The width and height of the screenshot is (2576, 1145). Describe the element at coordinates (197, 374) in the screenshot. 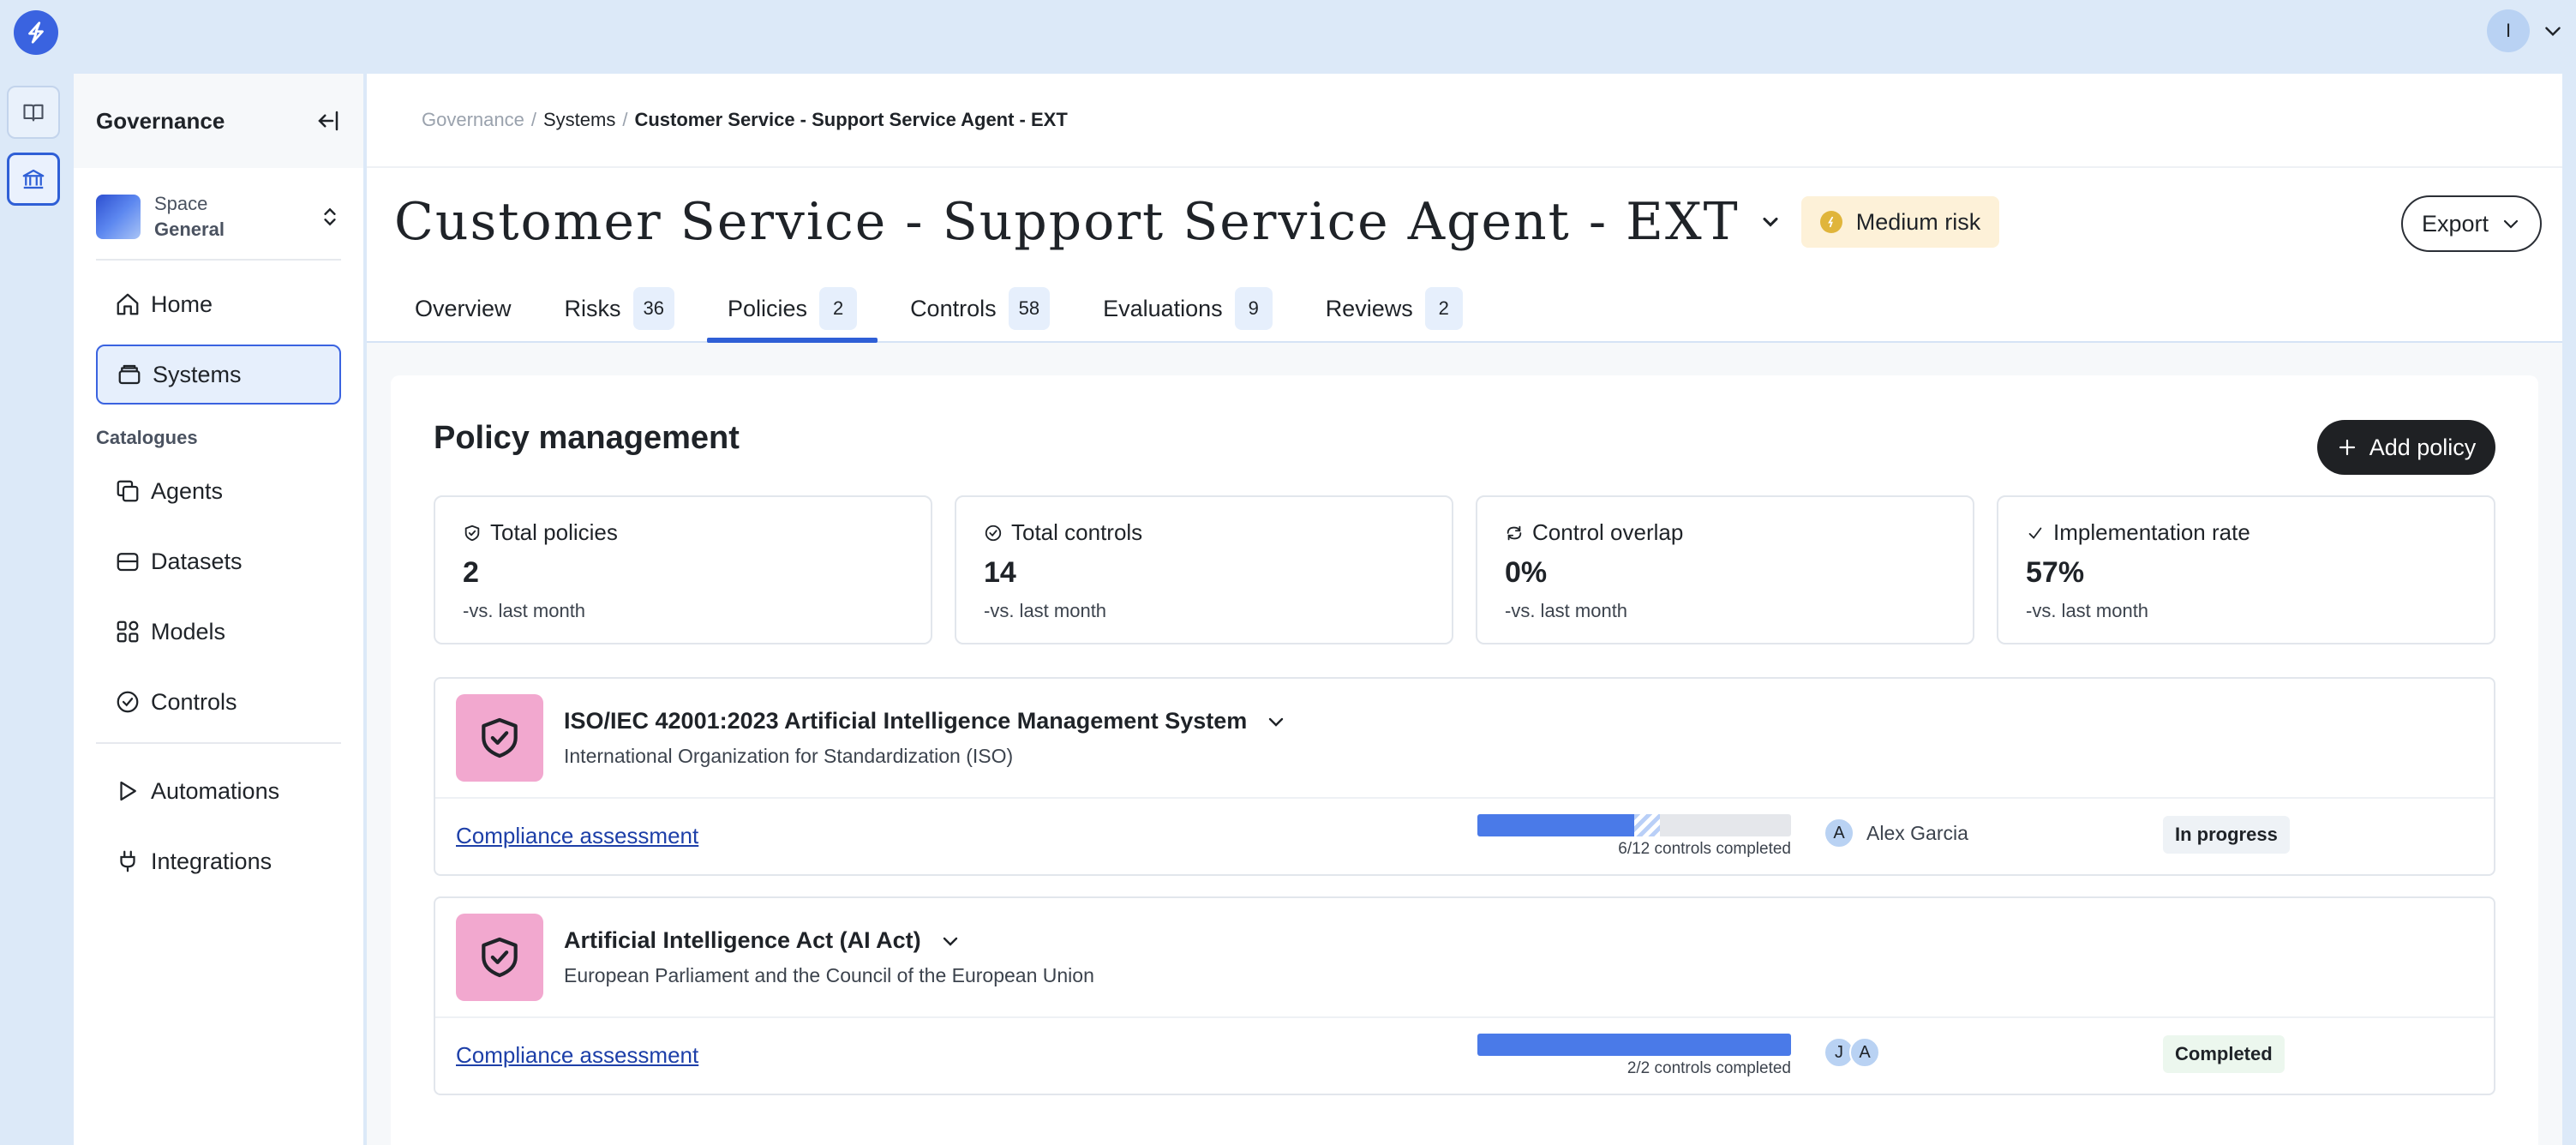

I see `sidebar-item-label: Systems` at that location.